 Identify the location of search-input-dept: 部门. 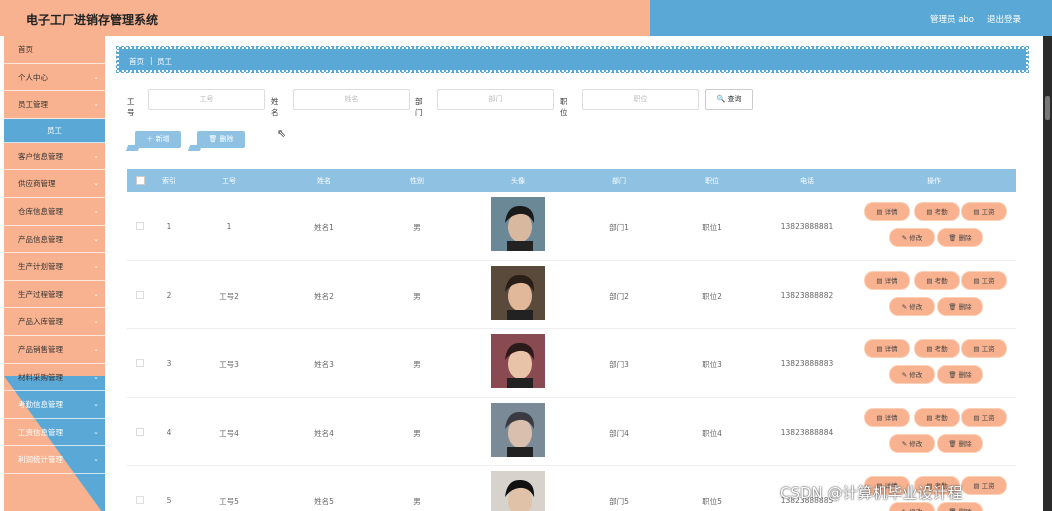
(495, 99).